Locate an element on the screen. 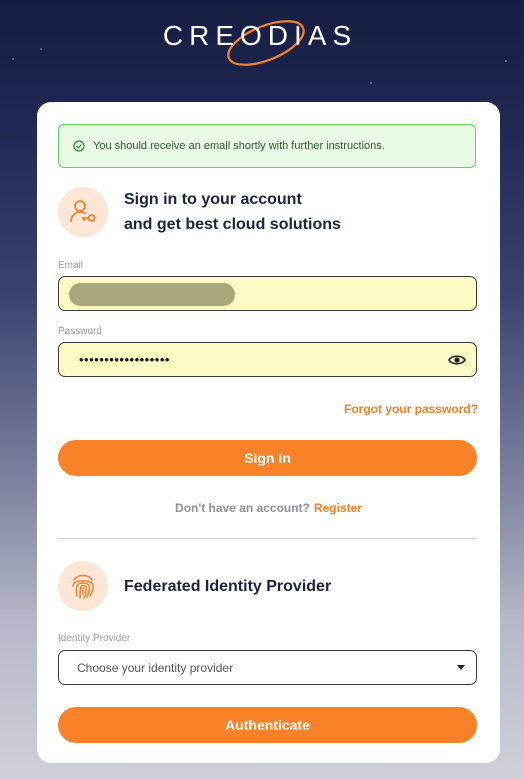 The image size is (524, 779). creodias-logo: CREODIAS is located at coordinates (260, 43).